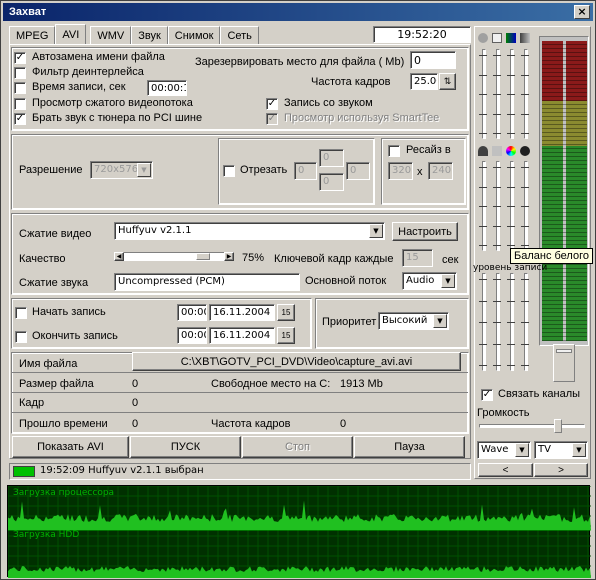  Describe the element at coordinates (194, 35) in the screenshot. I see `tab-snapshot: Снимок` at that location.